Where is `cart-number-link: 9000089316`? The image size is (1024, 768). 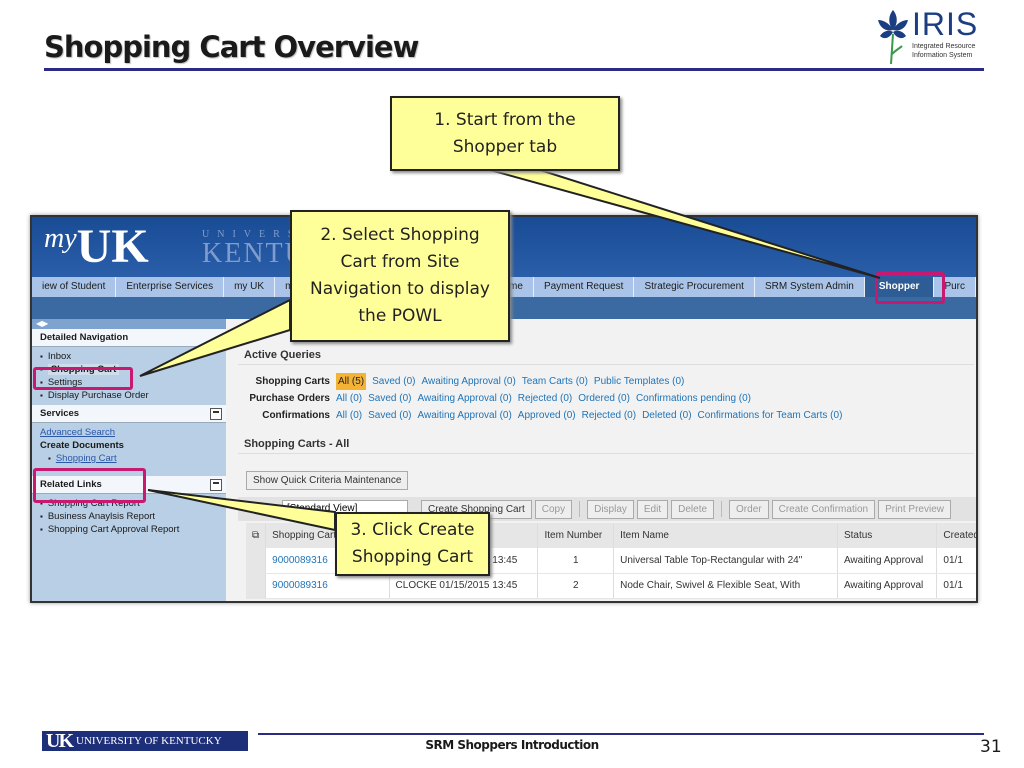
cart-number-link: 9000089316 is located at coordinates (327, 586).